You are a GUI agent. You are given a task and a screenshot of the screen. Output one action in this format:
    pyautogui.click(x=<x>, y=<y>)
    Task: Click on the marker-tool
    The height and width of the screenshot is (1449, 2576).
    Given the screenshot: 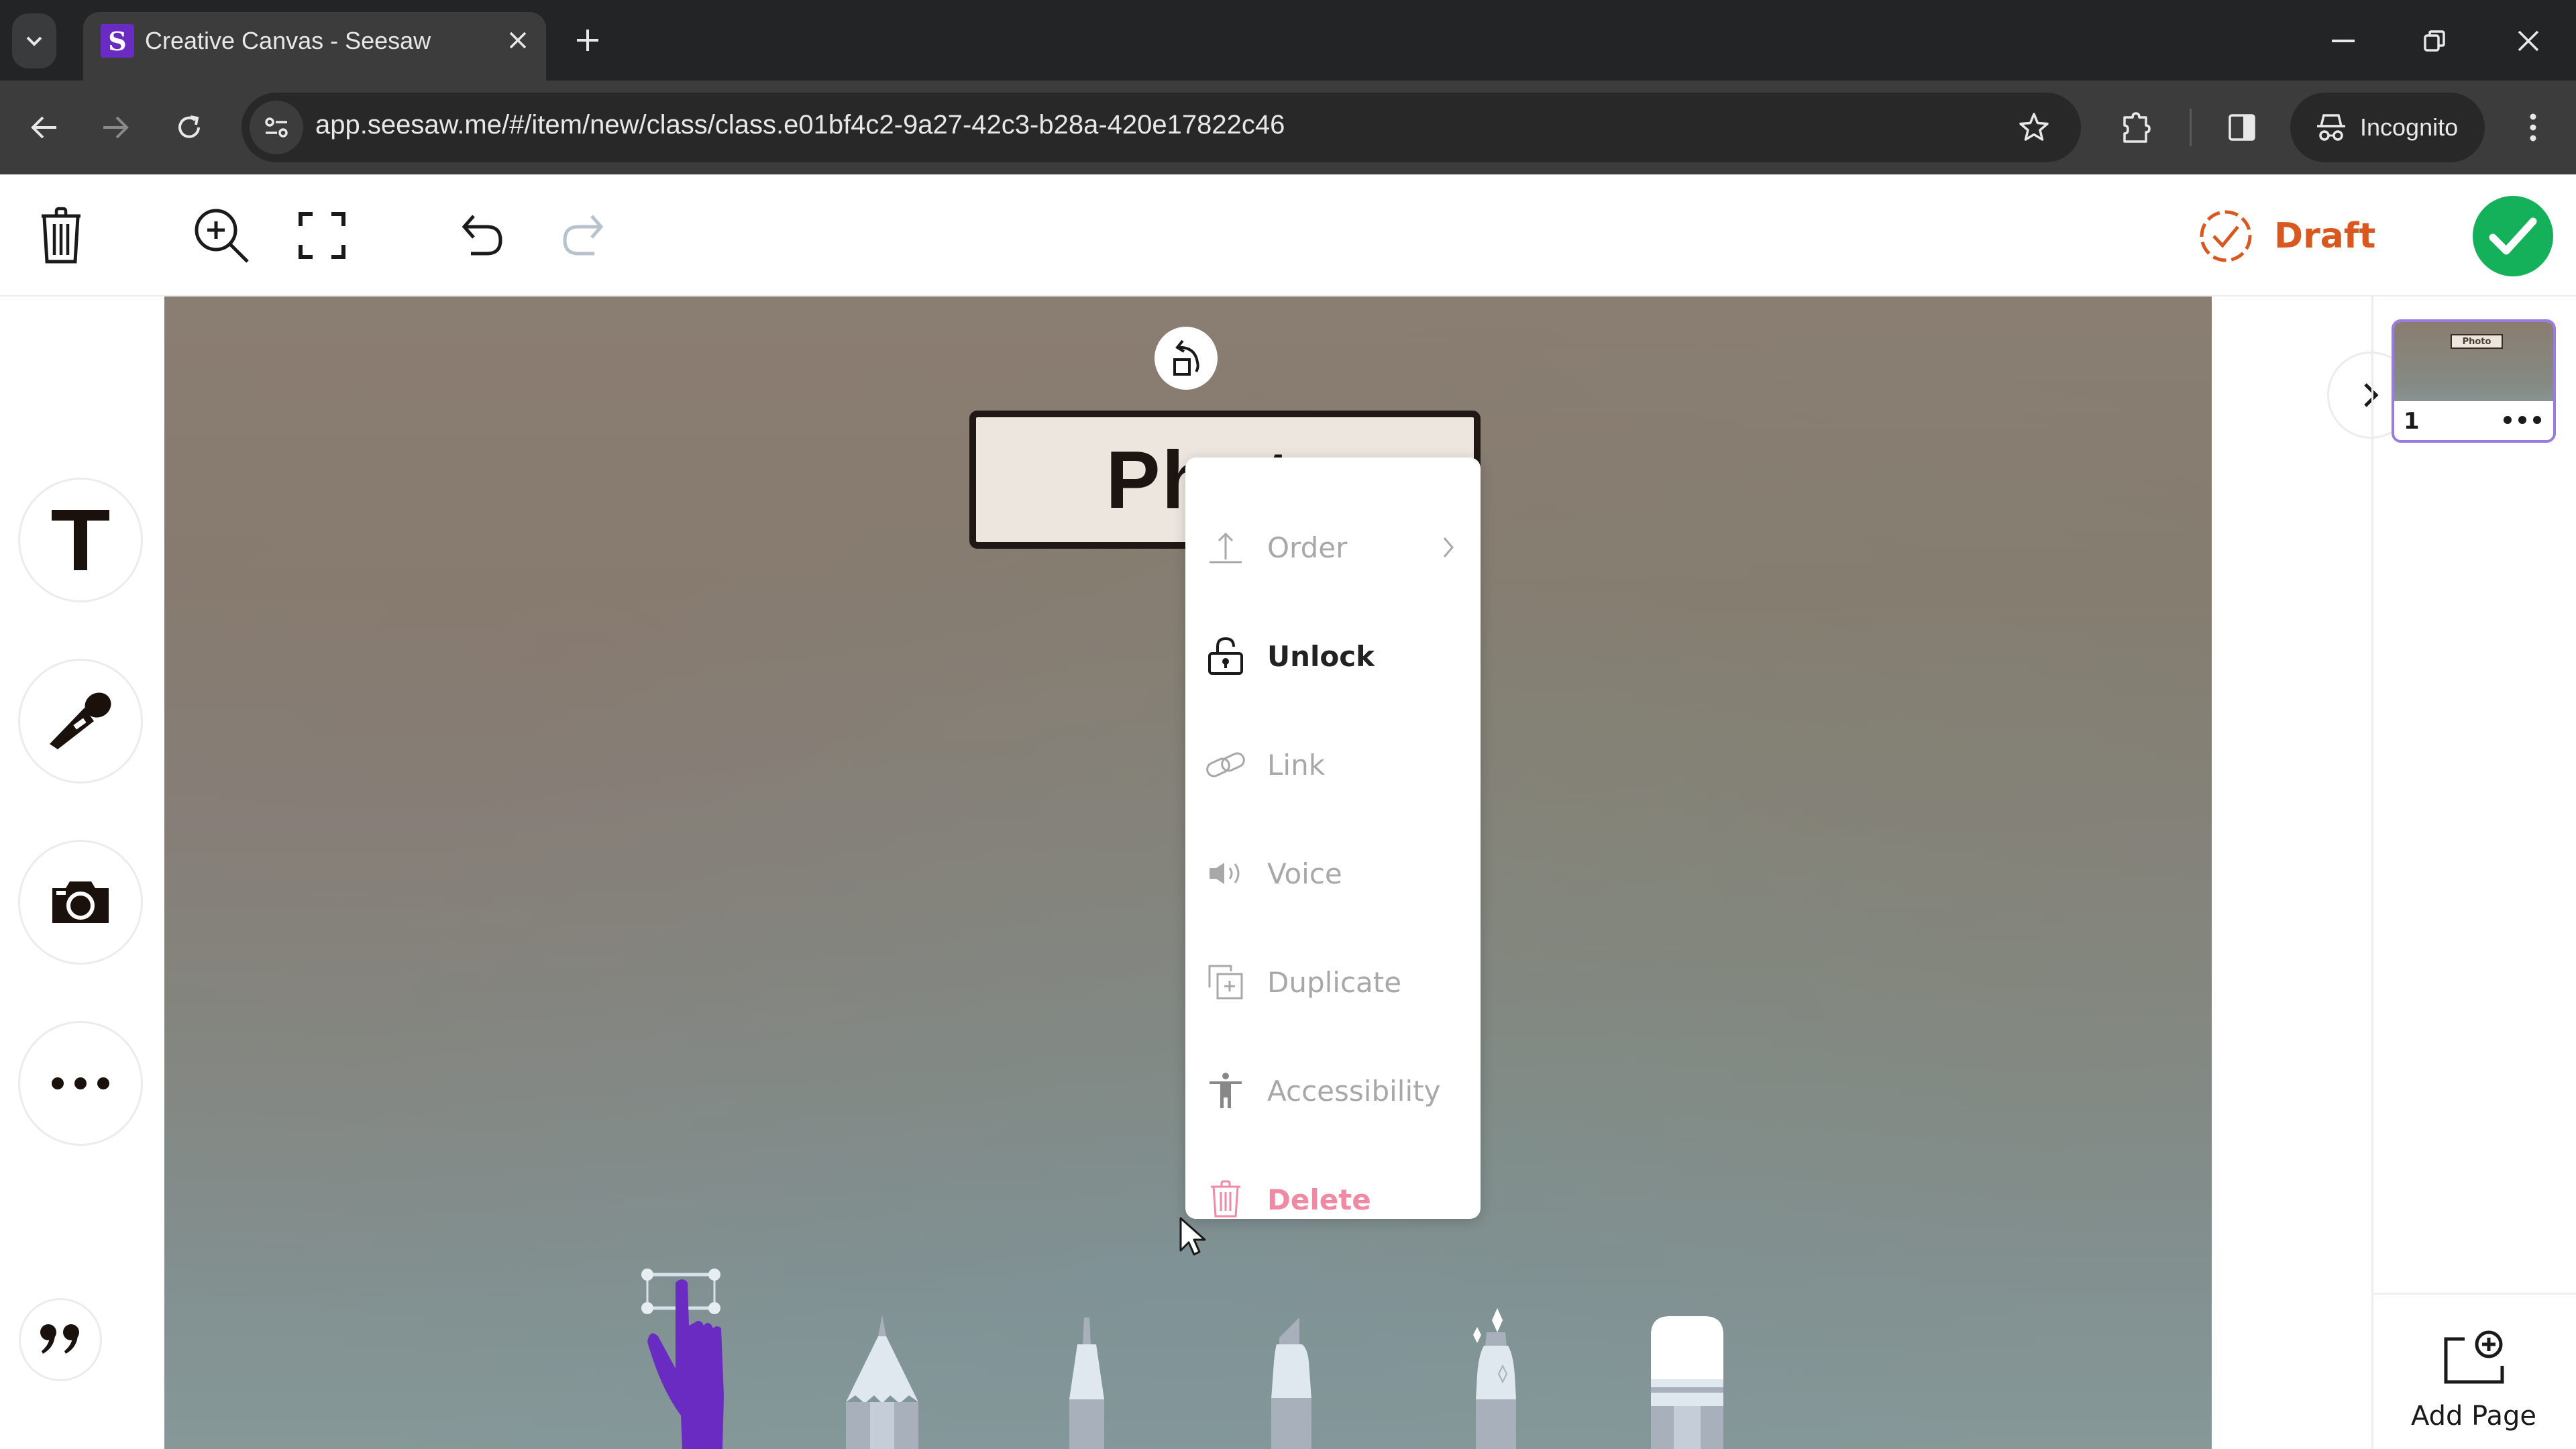 What is the action you would take?
    pyautogui.click(x=1291, y=1382)
    